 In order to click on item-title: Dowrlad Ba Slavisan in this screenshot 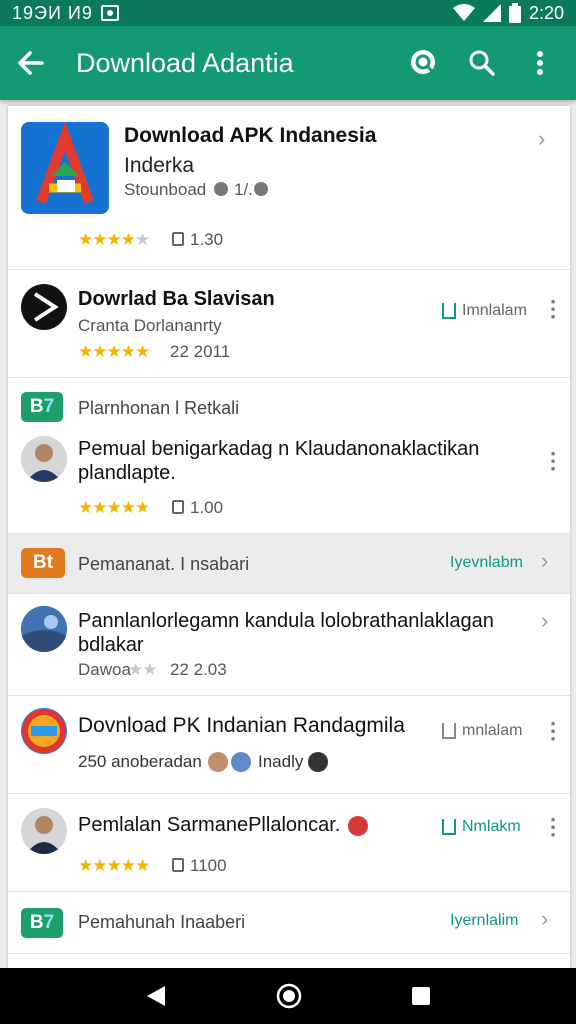, I will do `click(176, 299)`.